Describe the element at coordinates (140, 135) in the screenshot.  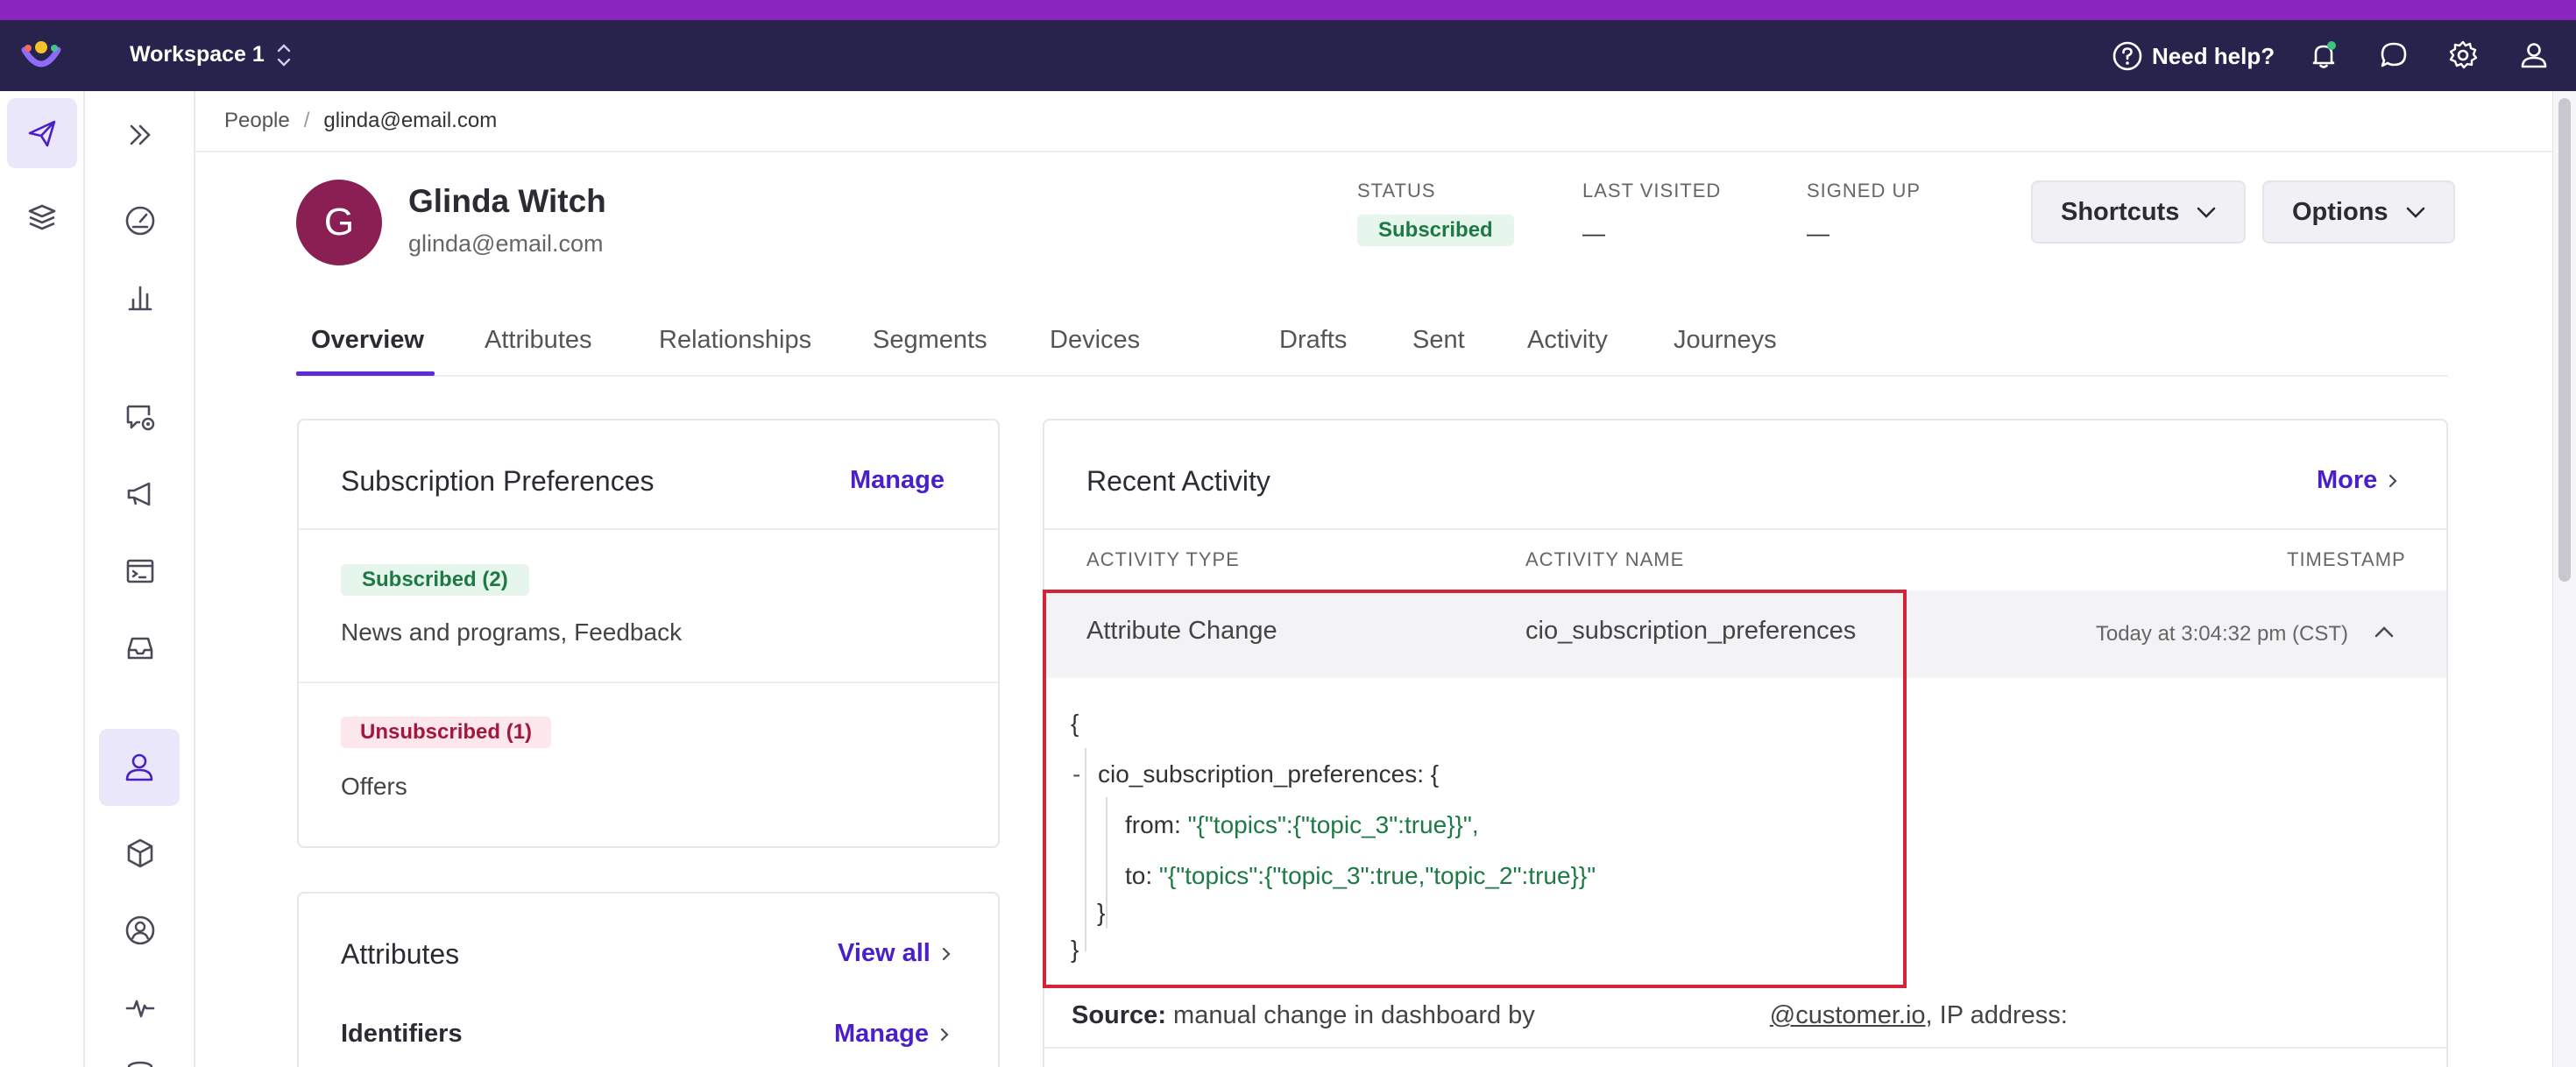
I see `expand-sidebar-button` at that location.